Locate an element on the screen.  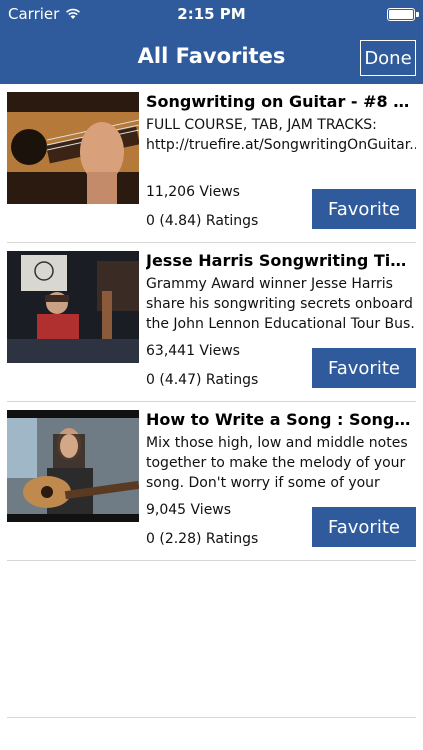
view-count: 11,206 Views is located at coordinates (193, 192).